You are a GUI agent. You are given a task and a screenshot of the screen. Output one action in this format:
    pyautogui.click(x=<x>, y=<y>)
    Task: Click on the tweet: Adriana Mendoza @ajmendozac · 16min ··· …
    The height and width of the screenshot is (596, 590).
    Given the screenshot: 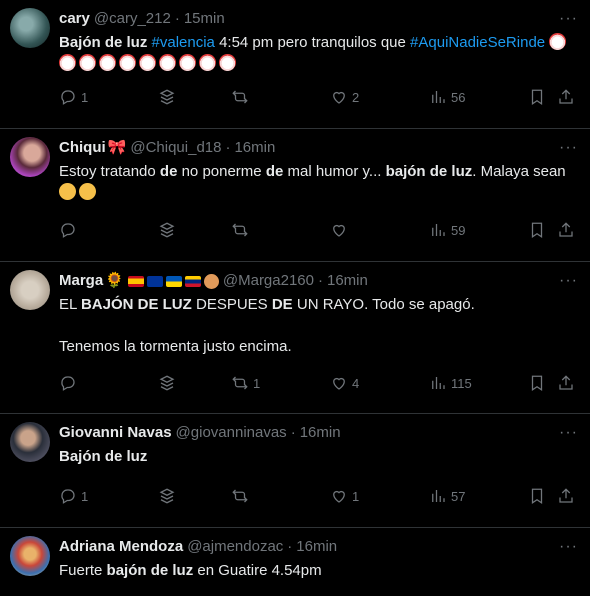 What is the action you would take?
    pyautogui.click(x=295, y=562)
    